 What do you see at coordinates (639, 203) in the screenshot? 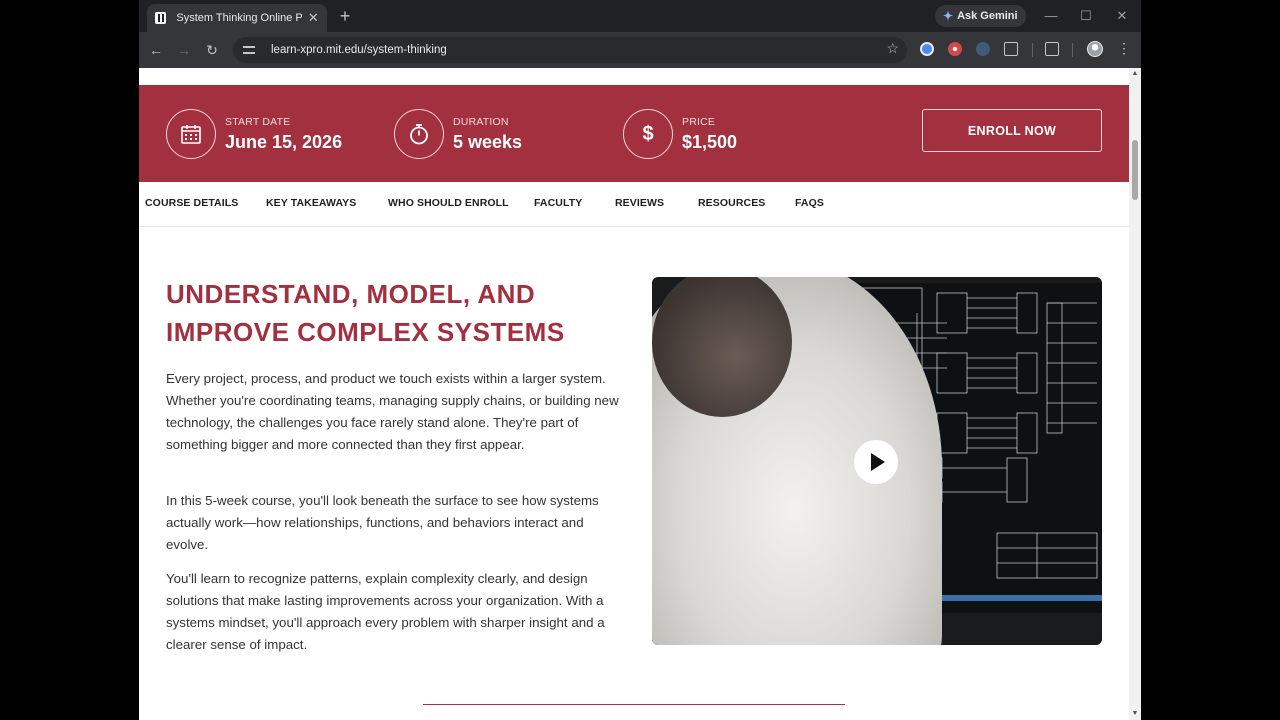
I see `tab-reviews: REVIEWS` at bounding box center [639, 203].